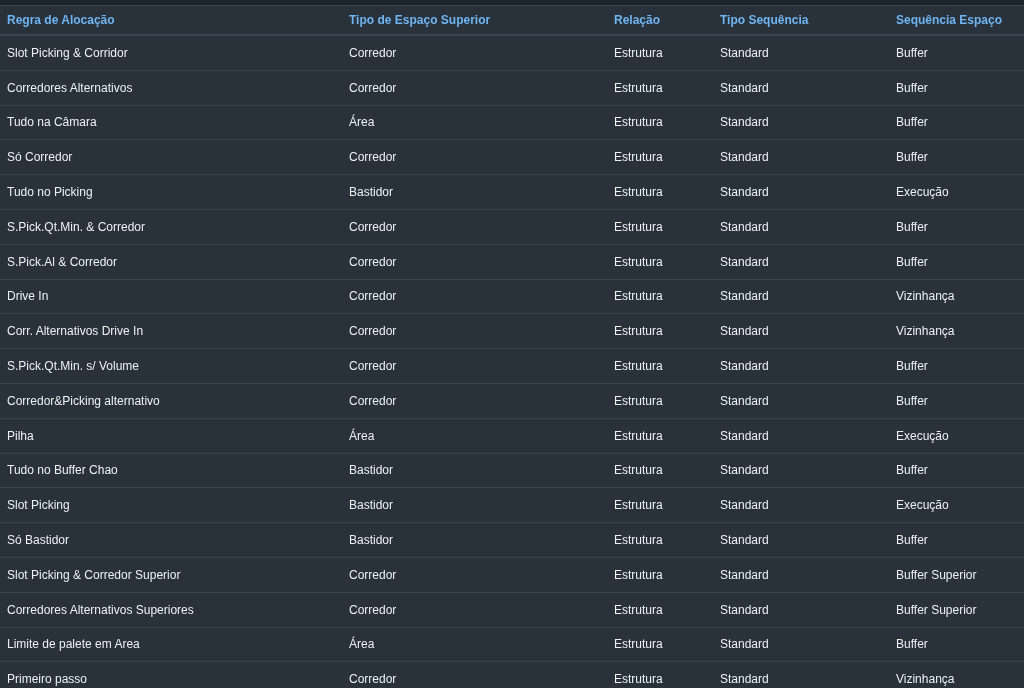 This screenshot has height=688, width=1024. What do you see at coordinates (512, 575) in the screenshot?
I see `table-row: Slot Picking & Corredor Superior Corredor Estrutura Standard Buffer Superior` at bounding box center [512, 575].